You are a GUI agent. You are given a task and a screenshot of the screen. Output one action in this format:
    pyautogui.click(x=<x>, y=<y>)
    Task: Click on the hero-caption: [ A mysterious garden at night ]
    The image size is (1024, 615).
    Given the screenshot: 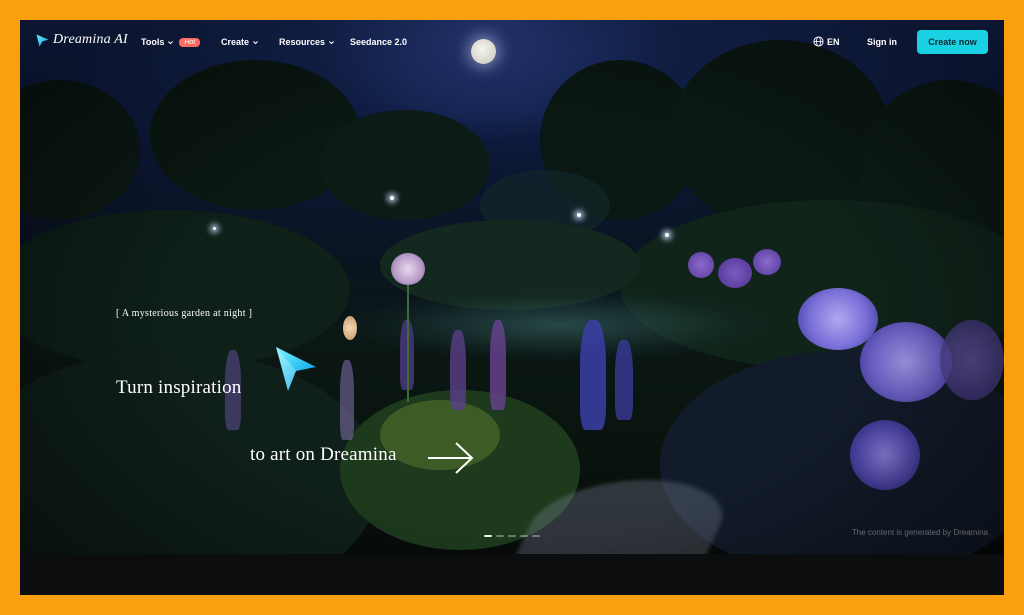 What is the action you would take?
    pyautogui.click(x=184, y=313)
    